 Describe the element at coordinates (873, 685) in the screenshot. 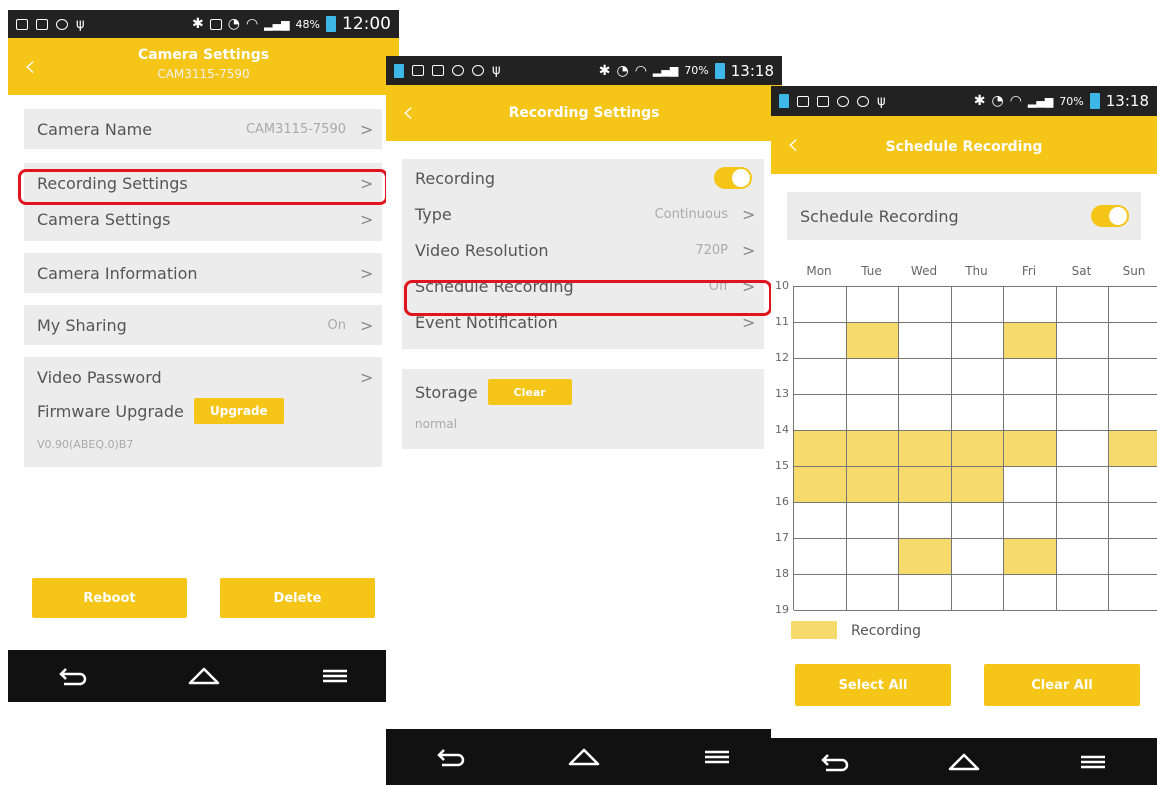

I see `select-all-button: Select All` at that location.